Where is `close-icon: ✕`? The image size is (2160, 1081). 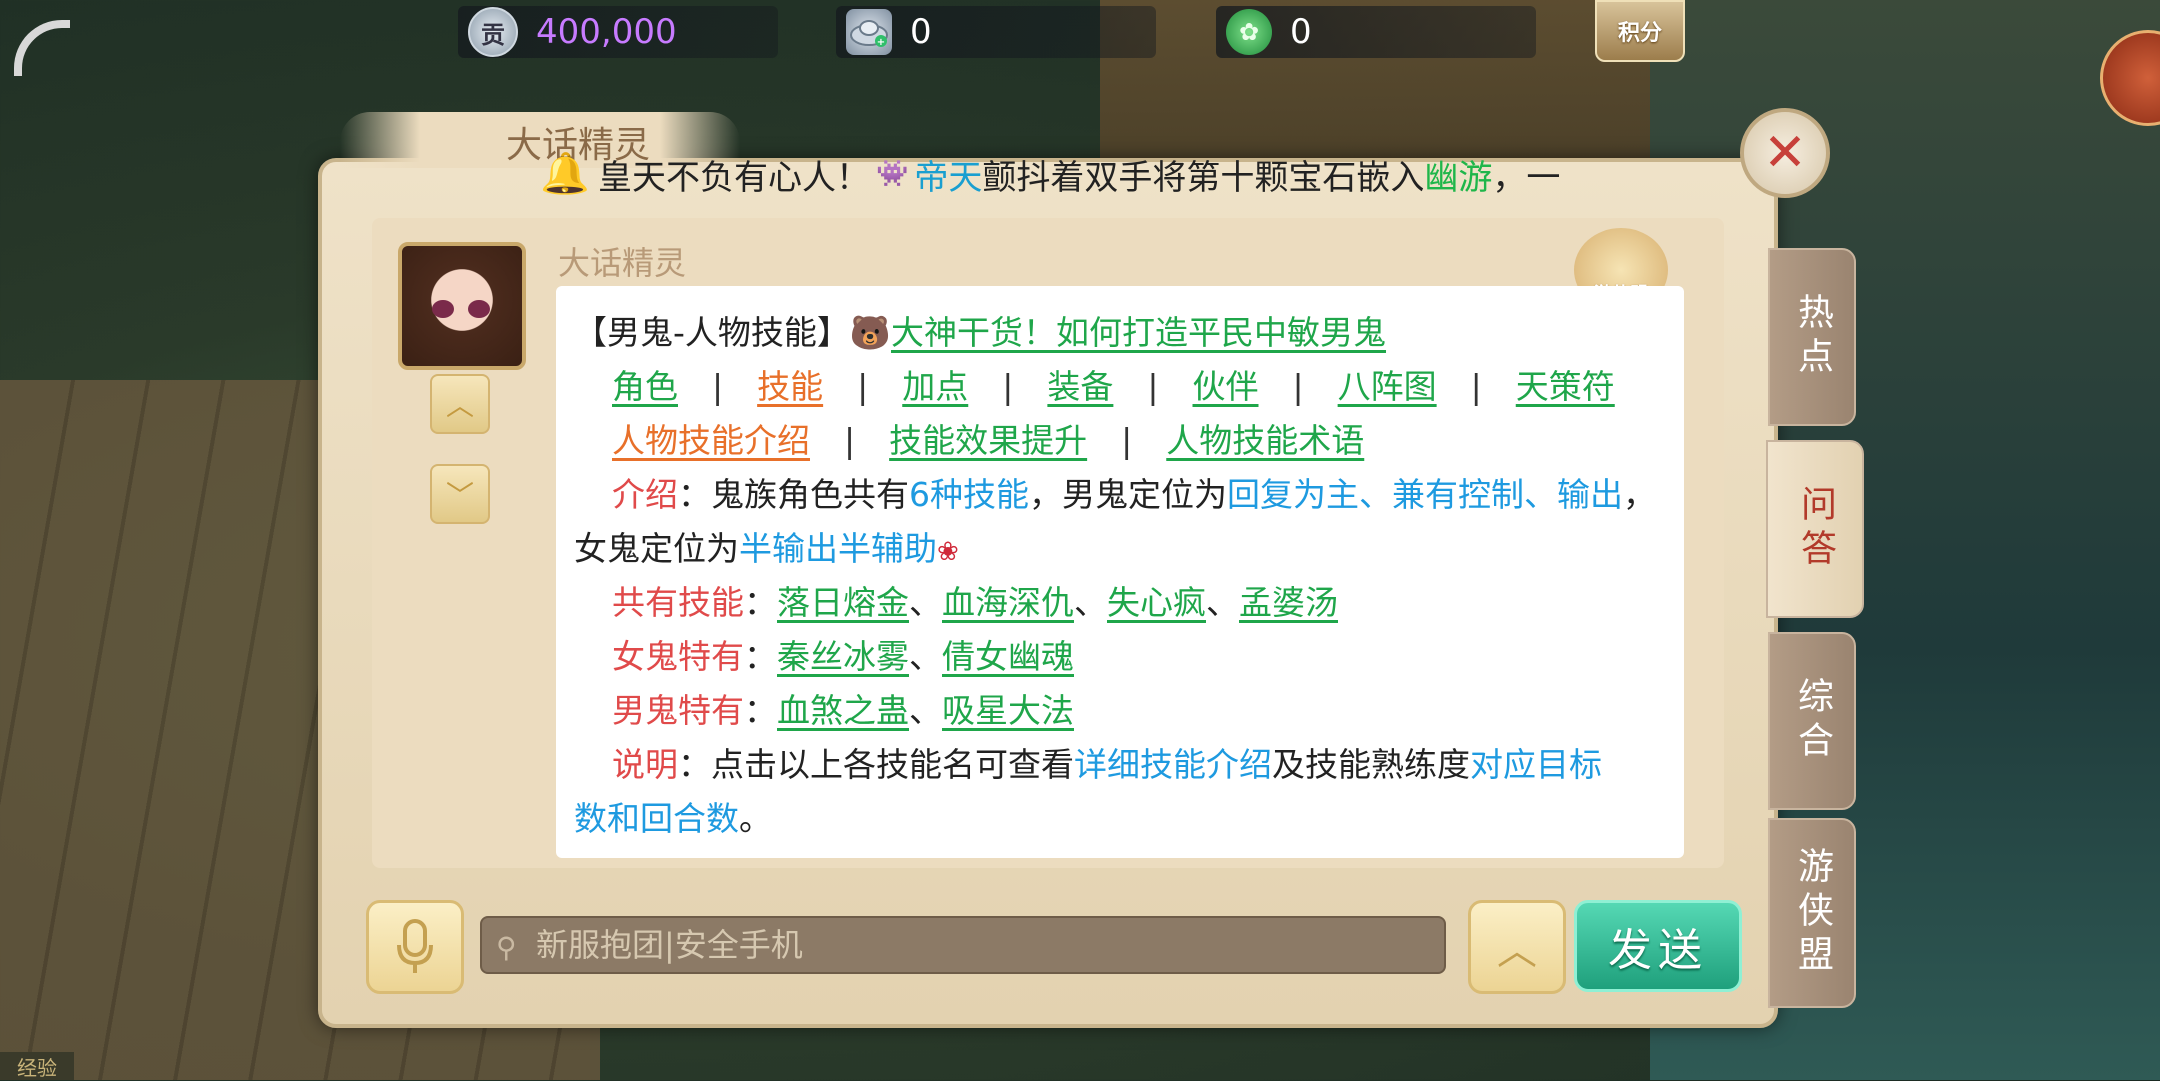
close-icon: ✕ is located at coordinates (1785, 153).